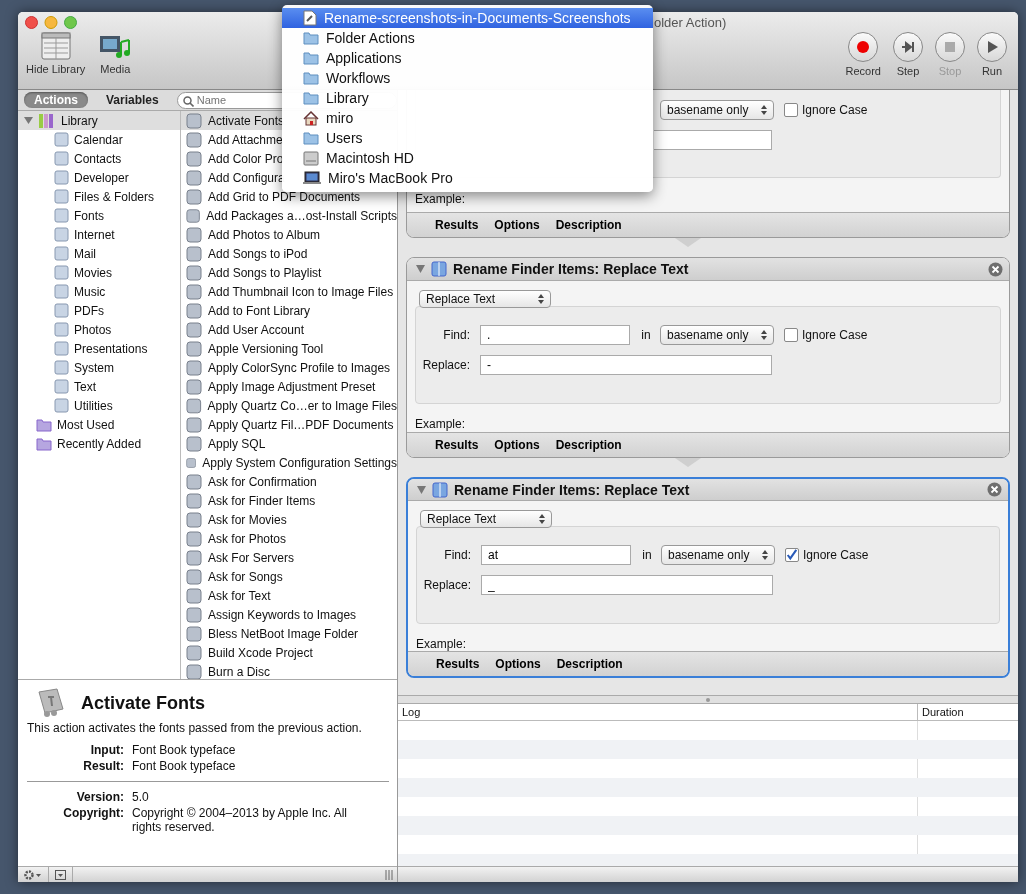 Image resolution: width=1026 pixels, height=894 pixels. What do you see at coordinates (99, 797) in the screenshot?
I see `field-label: Version:` at bounding box center [99, 797].